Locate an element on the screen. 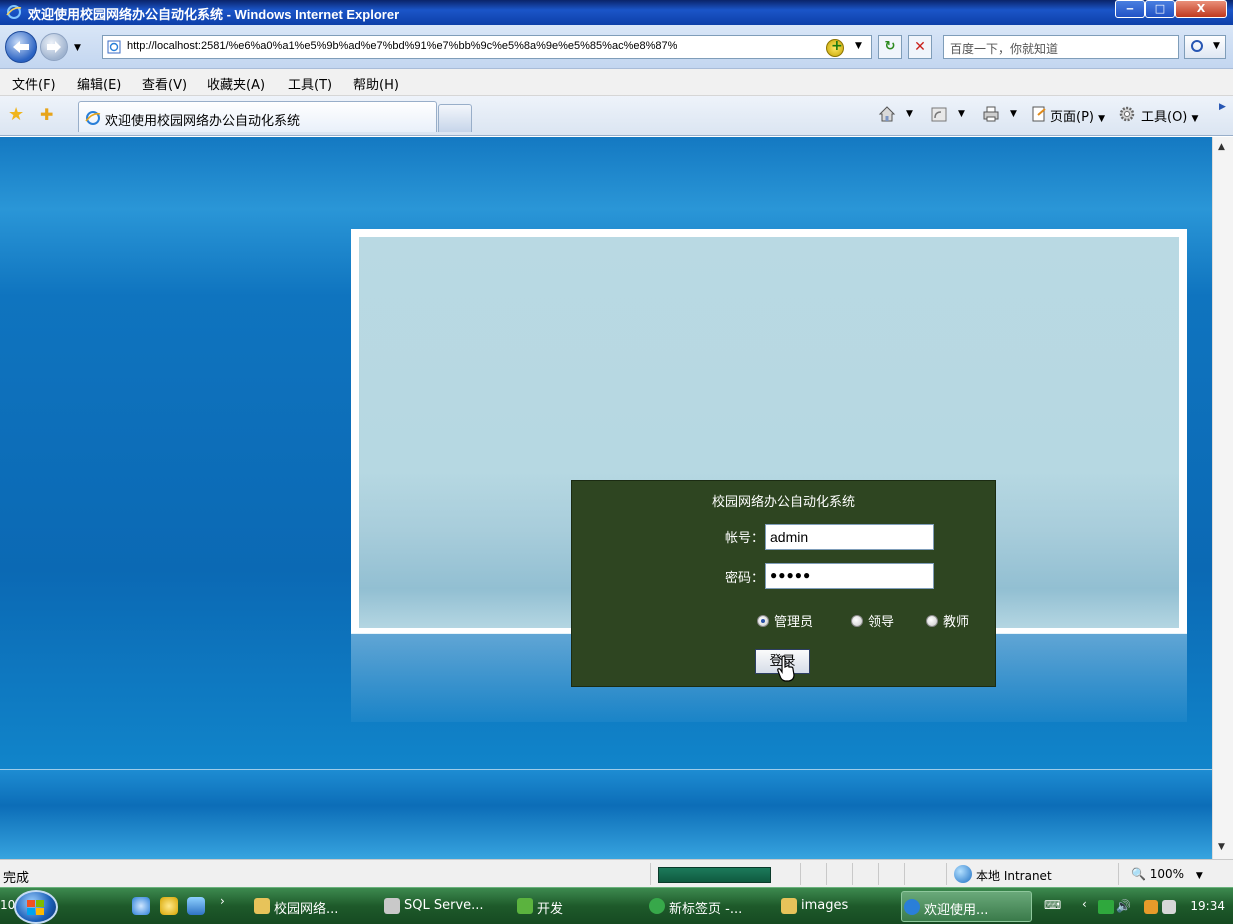 The height and width of the screenshot is (924, 1233). security-zone: 本地 Intranet is located at coordinates (1014, 875).